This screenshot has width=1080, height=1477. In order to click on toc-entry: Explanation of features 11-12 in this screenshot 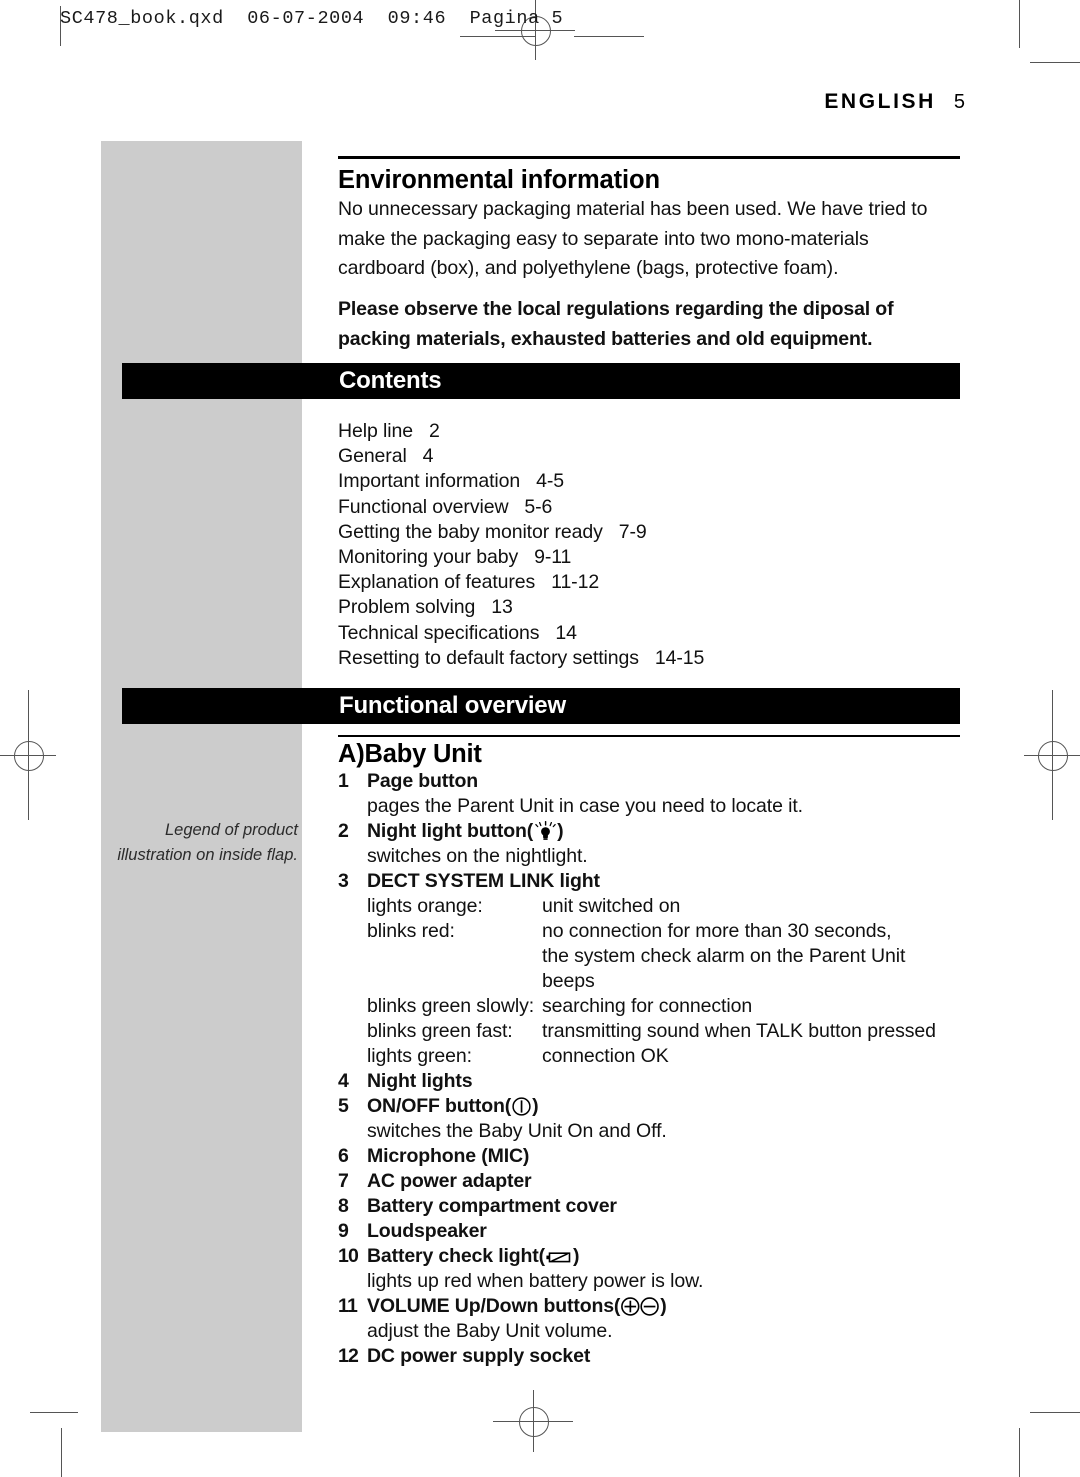, I will do `click(521, 582)`.